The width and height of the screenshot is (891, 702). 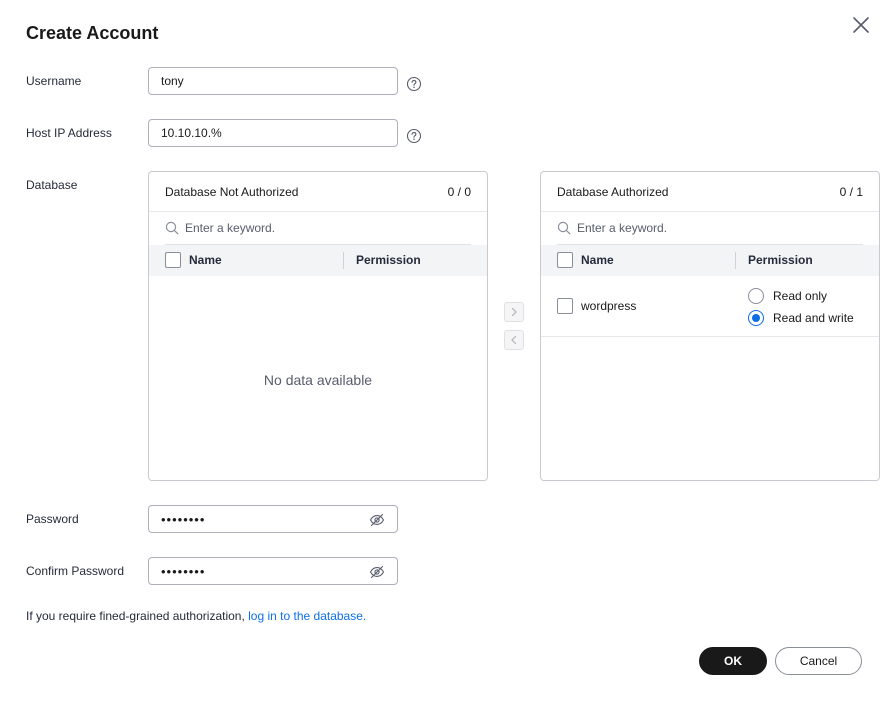 I want to click on unauthorized-search, so click(x=318, y=228).